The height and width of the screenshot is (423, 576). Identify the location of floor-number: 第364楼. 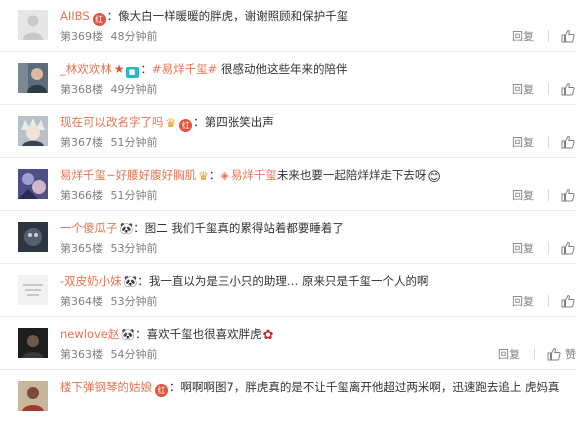
(81, 301).